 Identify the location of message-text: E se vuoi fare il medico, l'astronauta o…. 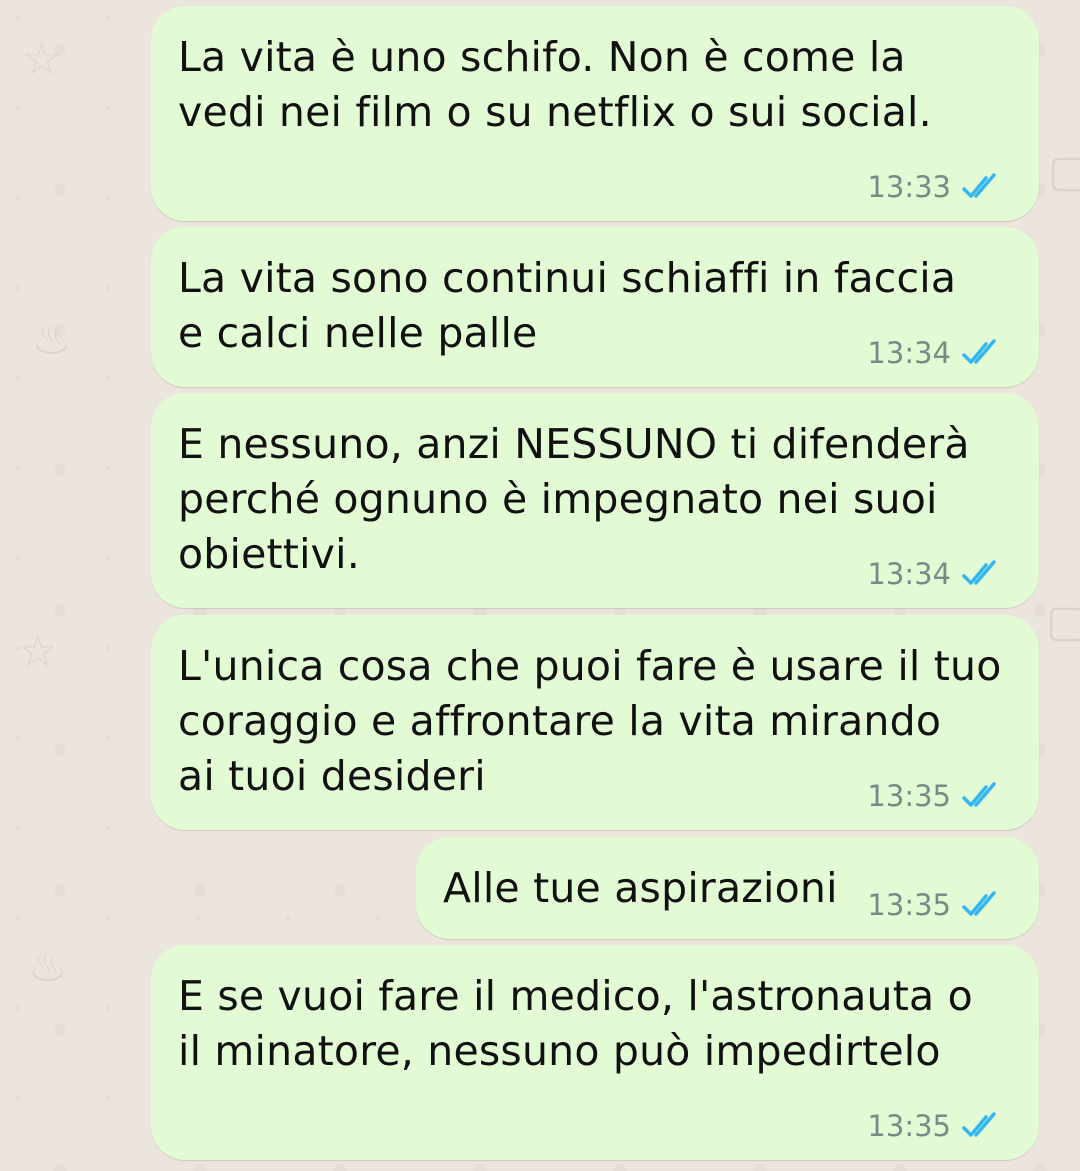
(575, 1023).